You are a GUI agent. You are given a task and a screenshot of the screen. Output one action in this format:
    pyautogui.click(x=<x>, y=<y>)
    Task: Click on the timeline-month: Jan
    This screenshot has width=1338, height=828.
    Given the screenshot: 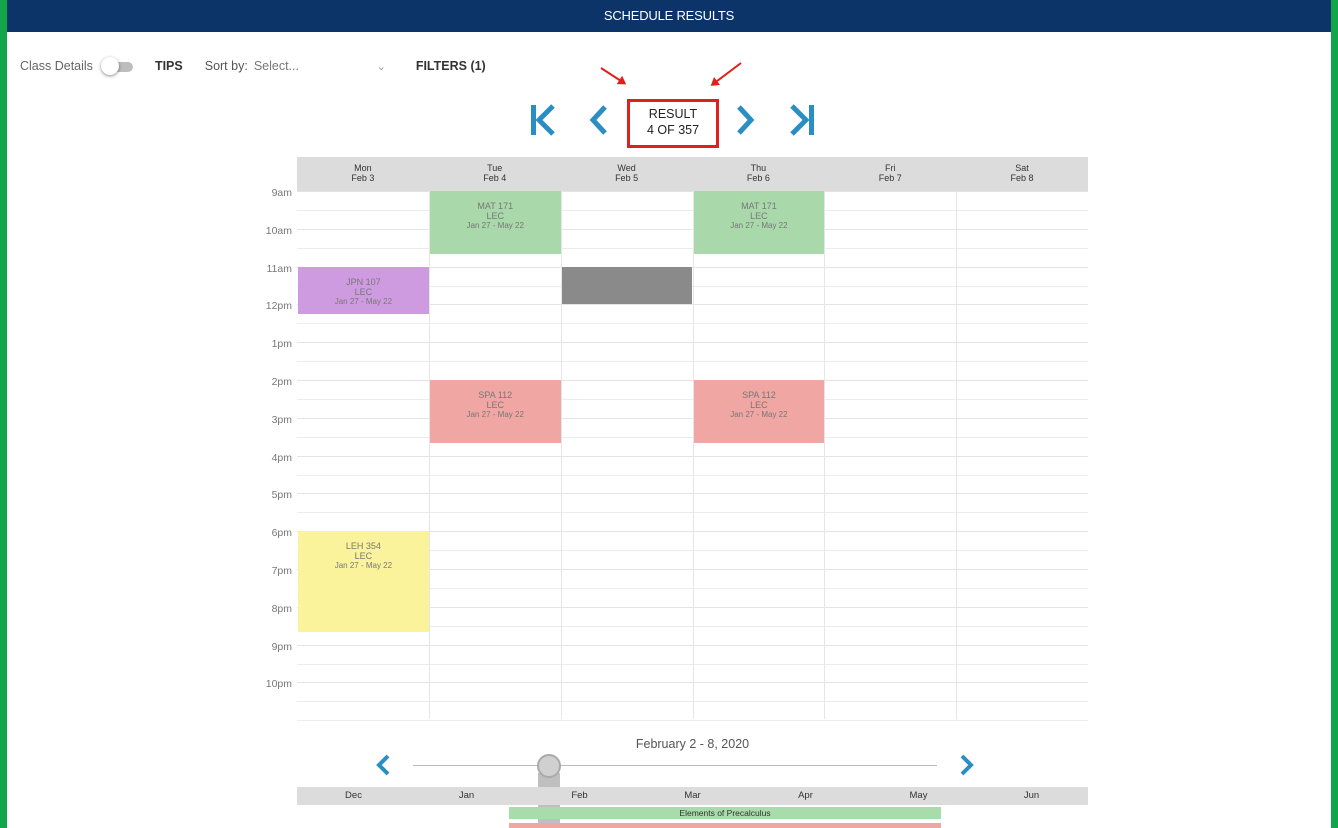 What is the action you would take?
    pyautogui.click(x=466, y=795)
    